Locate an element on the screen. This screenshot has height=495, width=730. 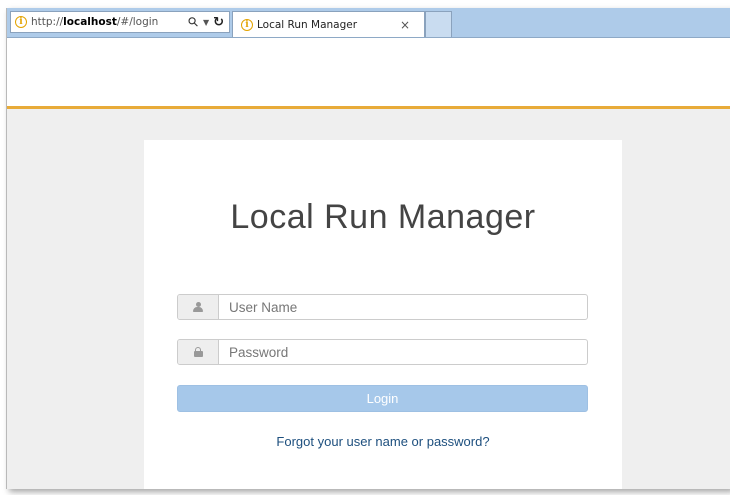
tab-info-icon: i is located at coordinates (247, 24).